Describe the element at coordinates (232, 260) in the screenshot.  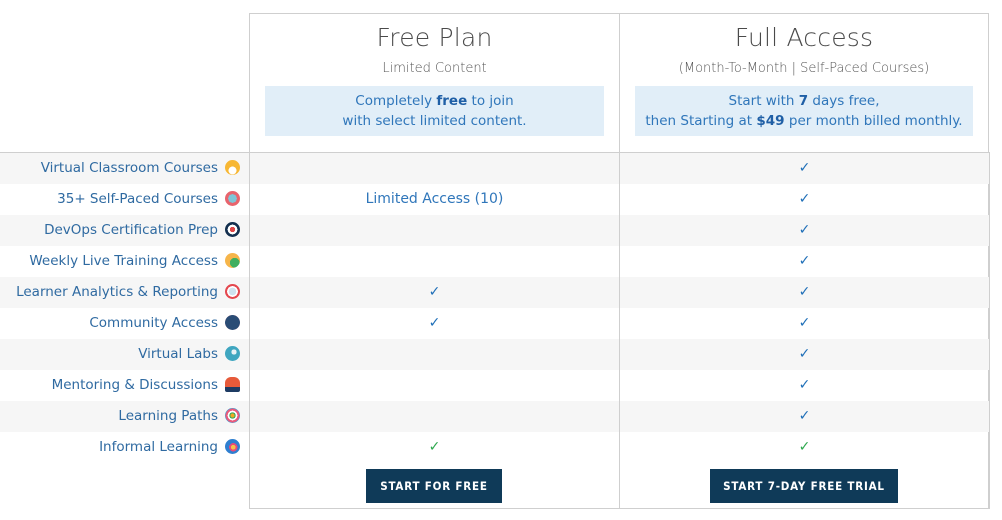
I see `live-training-calendar-icon` at that location.